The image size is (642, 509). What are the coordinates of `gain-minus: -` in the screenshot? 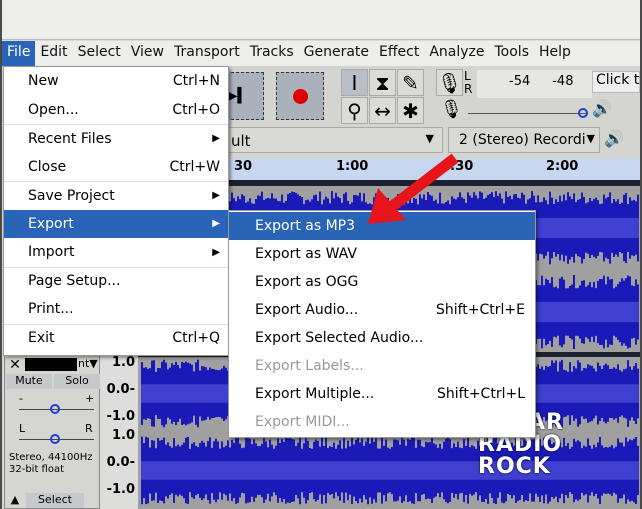 It's located at (21, 398).